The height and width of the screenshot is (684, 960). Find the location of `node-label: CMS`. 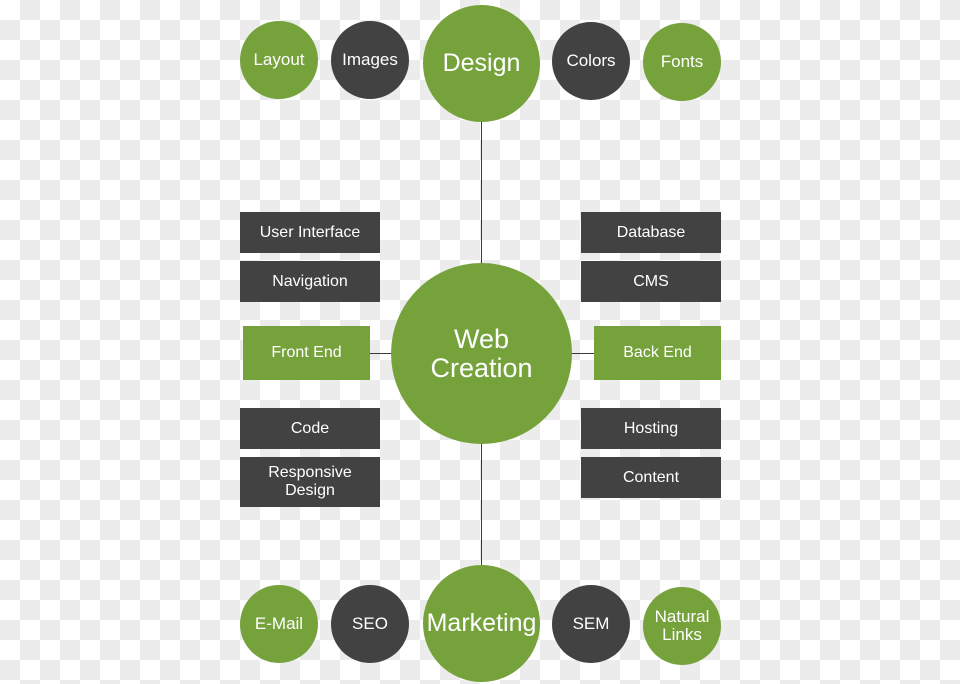

node-label: CMS is located at coordinates (651, 281).